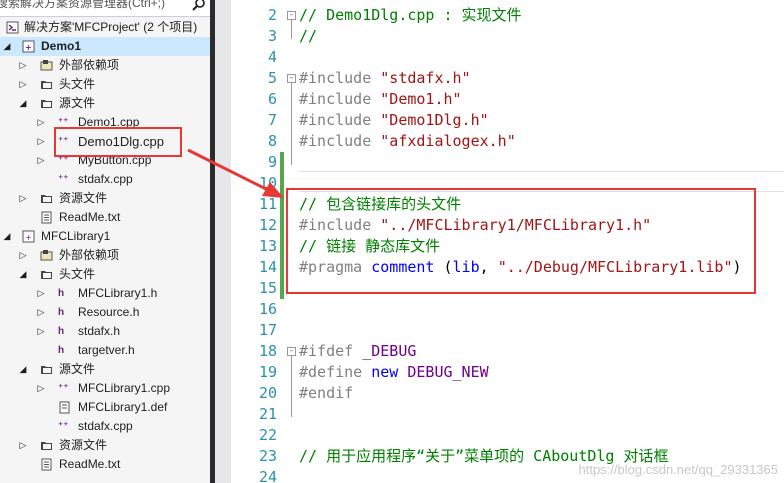  I want to click on code-line: // Demo1Dlg.cpp : 实现文件, so click(410, 15).